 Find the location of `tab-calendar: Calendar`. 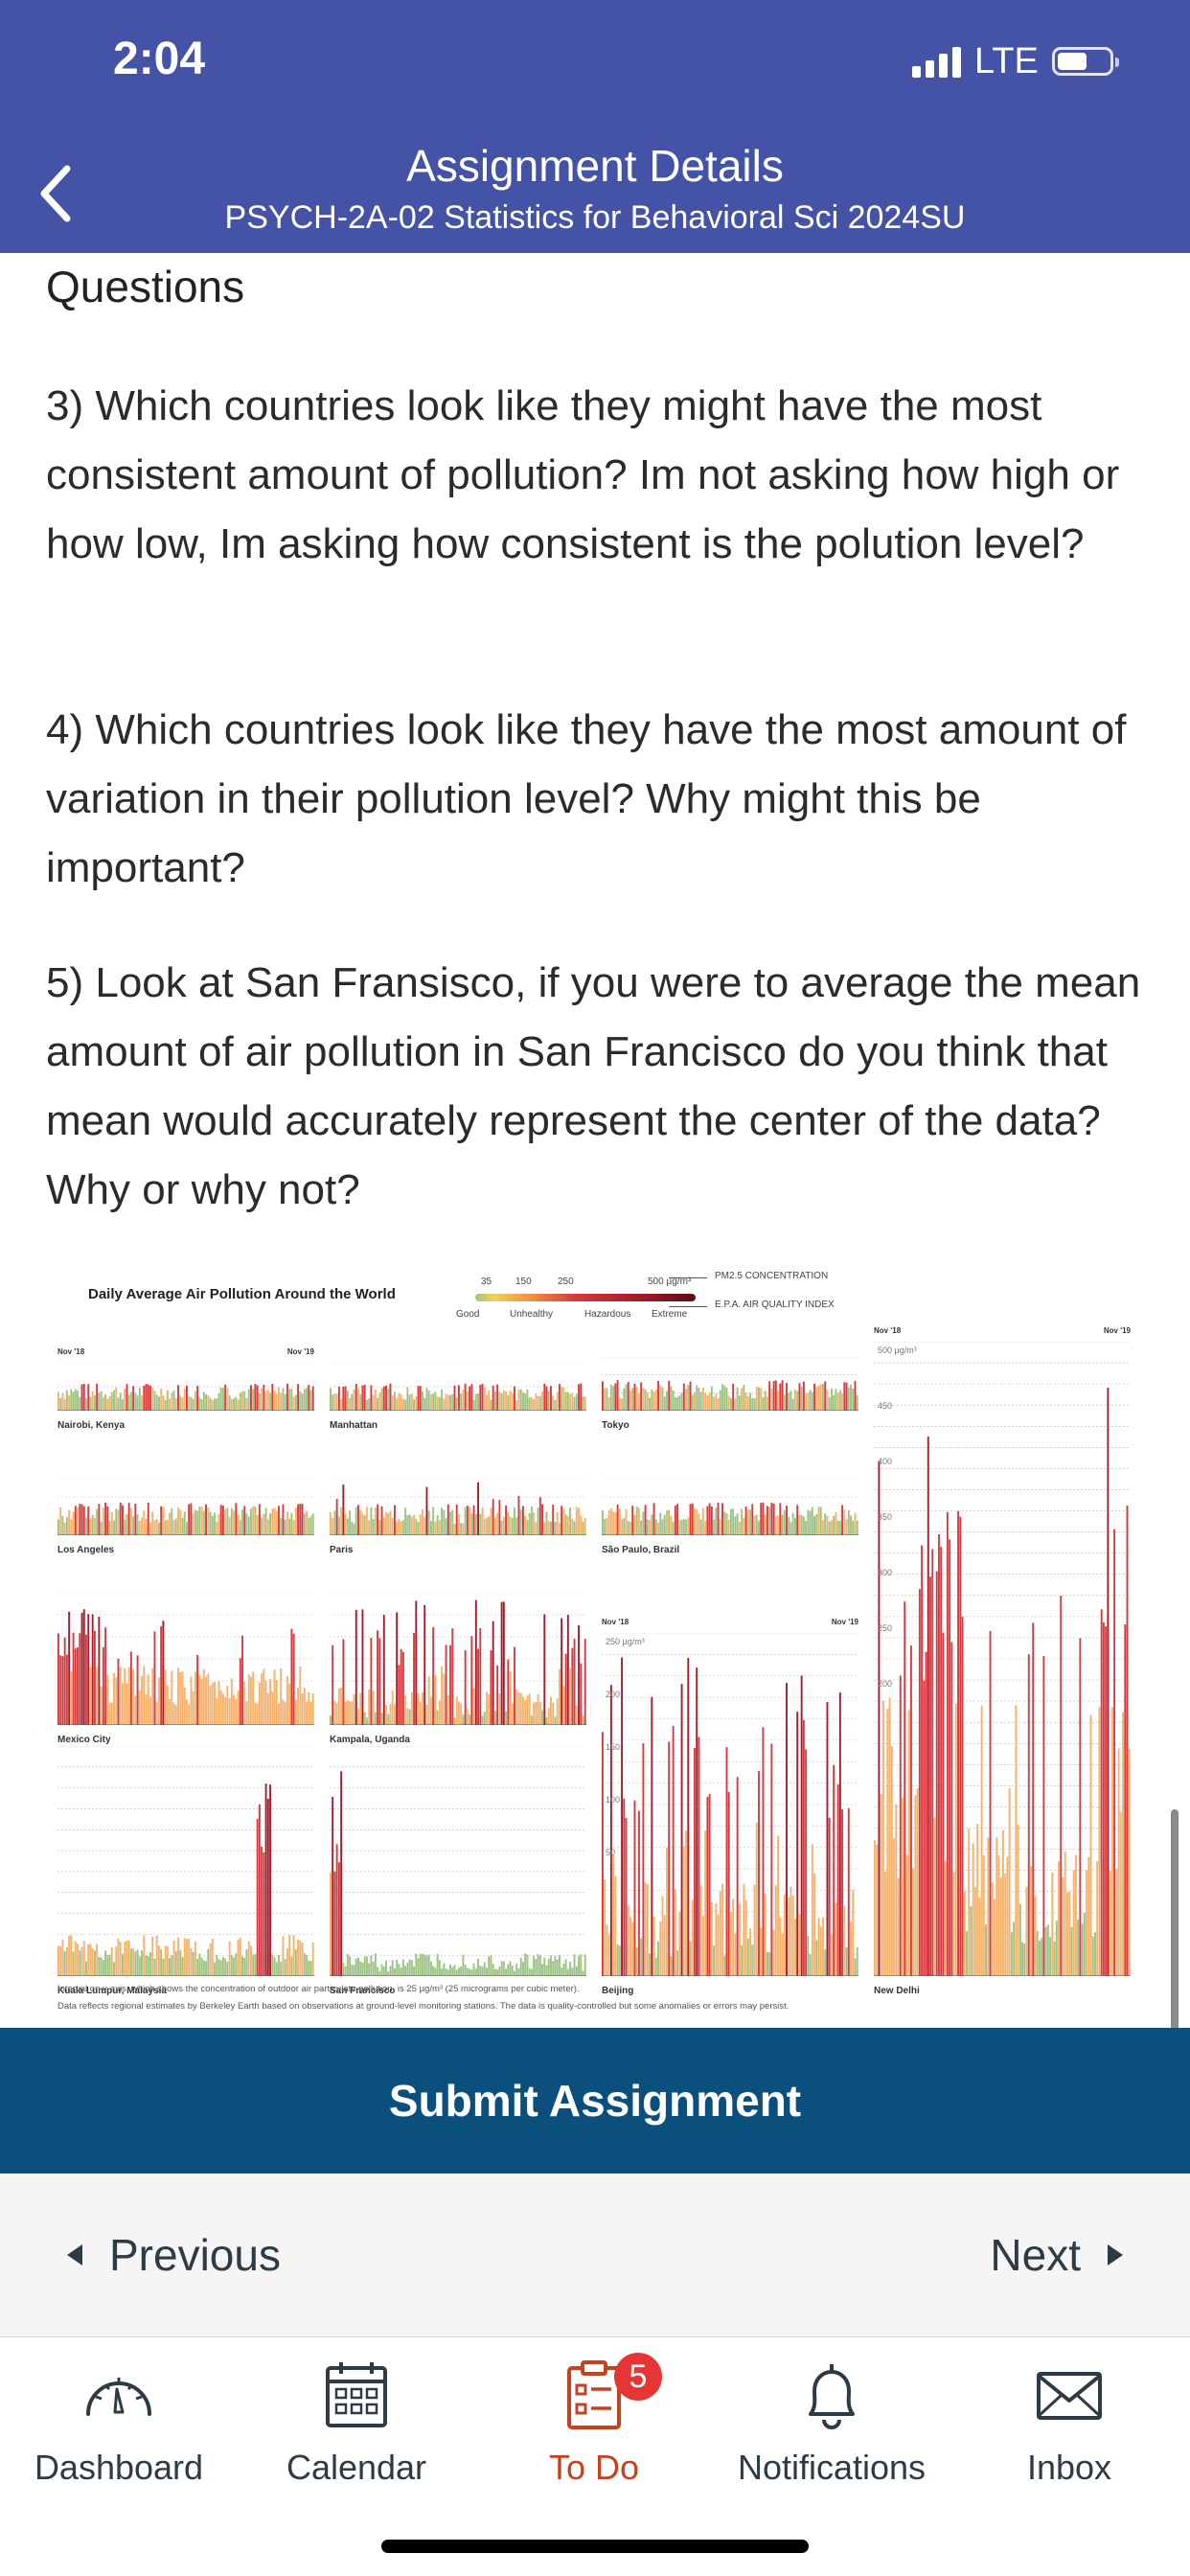

tab-calendar: Calendar is located at coordinates (357, 2428).